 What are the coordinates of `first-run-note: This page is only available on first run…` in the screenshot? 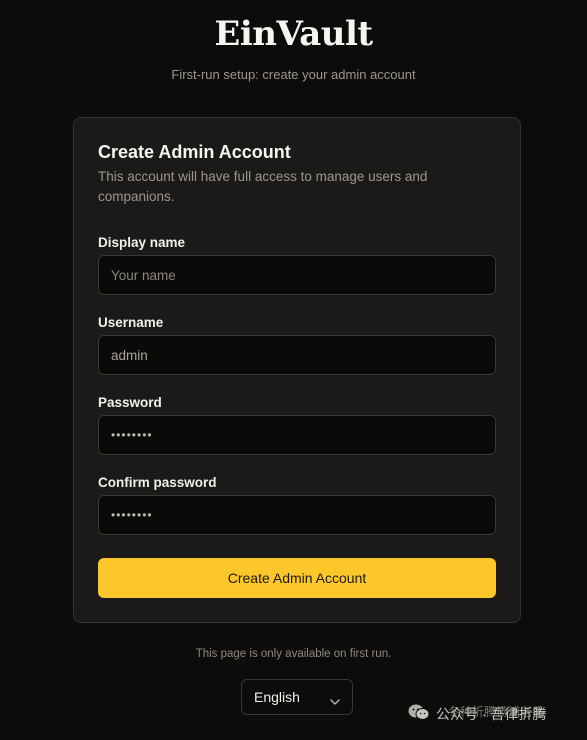 It's located at (293, 654).